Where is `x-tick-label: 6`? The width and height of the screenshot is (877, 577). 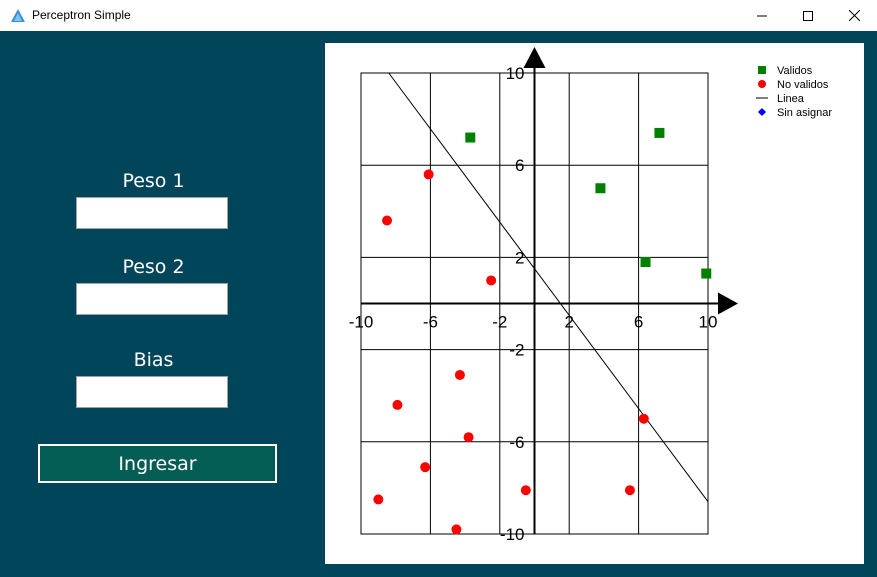
x-tick-label: 6 is located at coordinates (638, 322).